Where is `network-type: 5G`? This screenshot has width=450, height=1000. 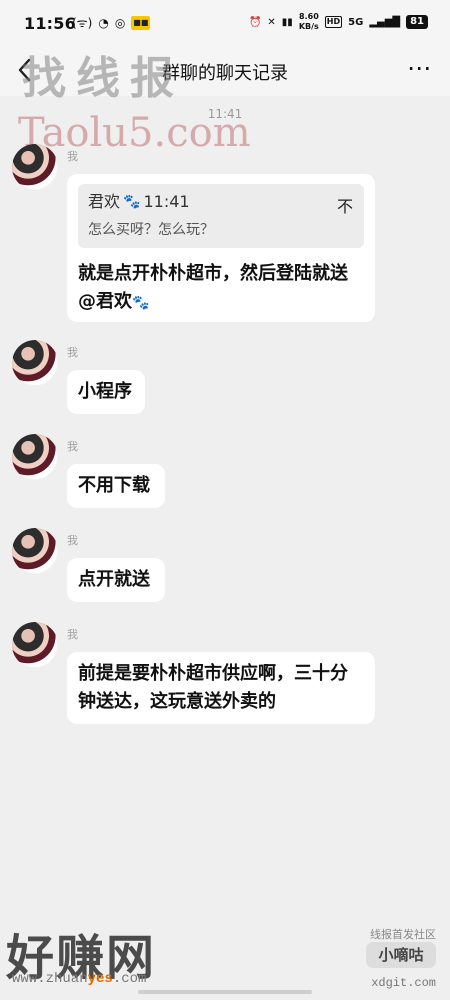 network-type: 5G is located at coordinates (356, 22).